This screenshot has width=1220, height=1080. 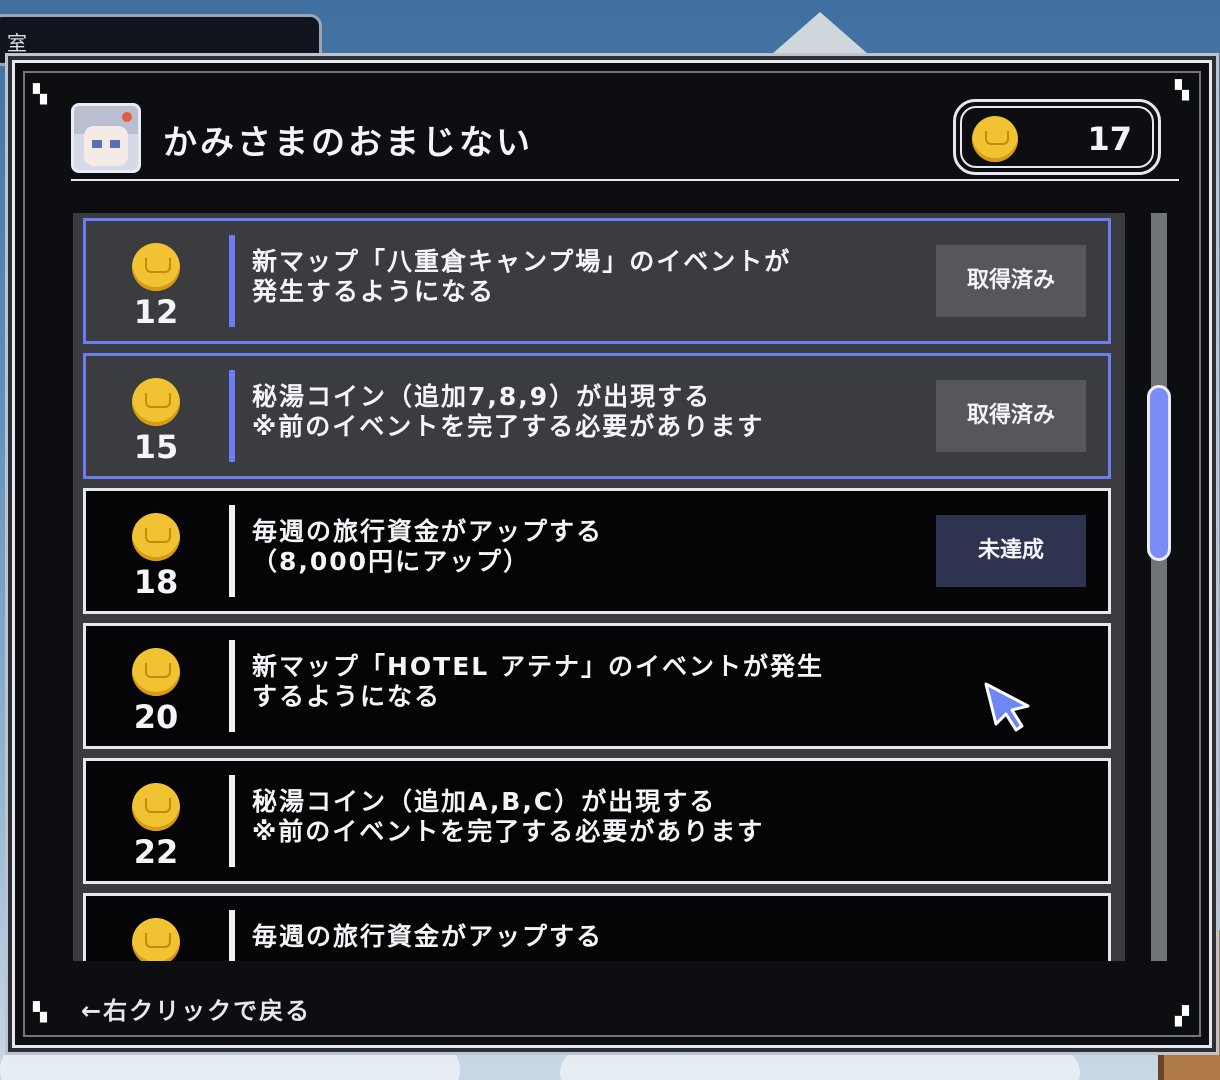 I want to click on reward-cost: 15, so click(x=156, y=447).